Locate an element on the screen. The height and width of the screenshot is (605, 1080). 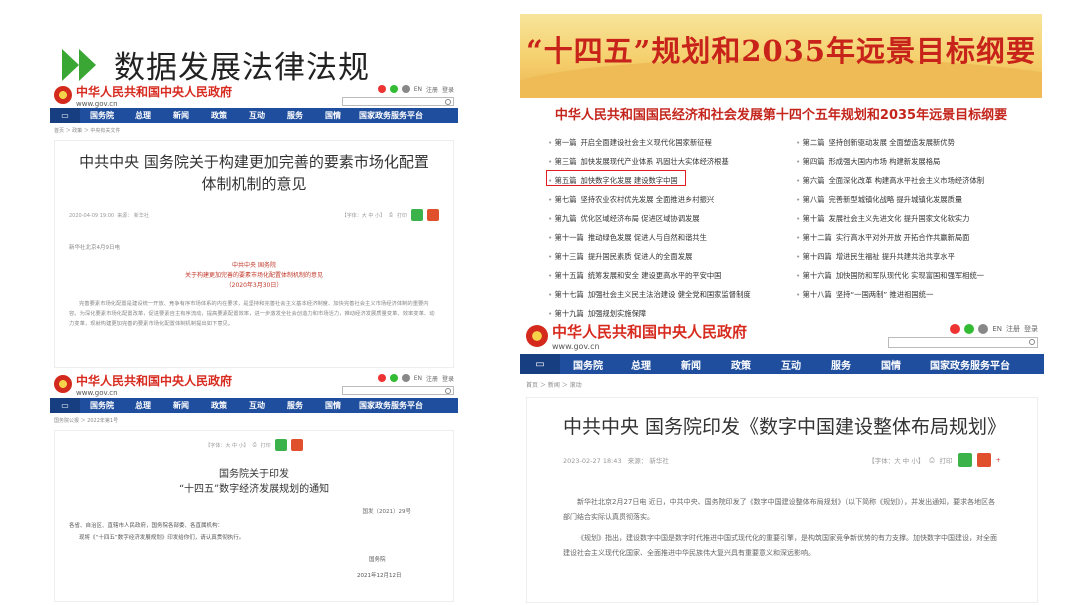
plan-chapter-left: • 第十五篇 统筹发展和安全 建设更高水平的平安中国 is located at coordinates (634, 276).